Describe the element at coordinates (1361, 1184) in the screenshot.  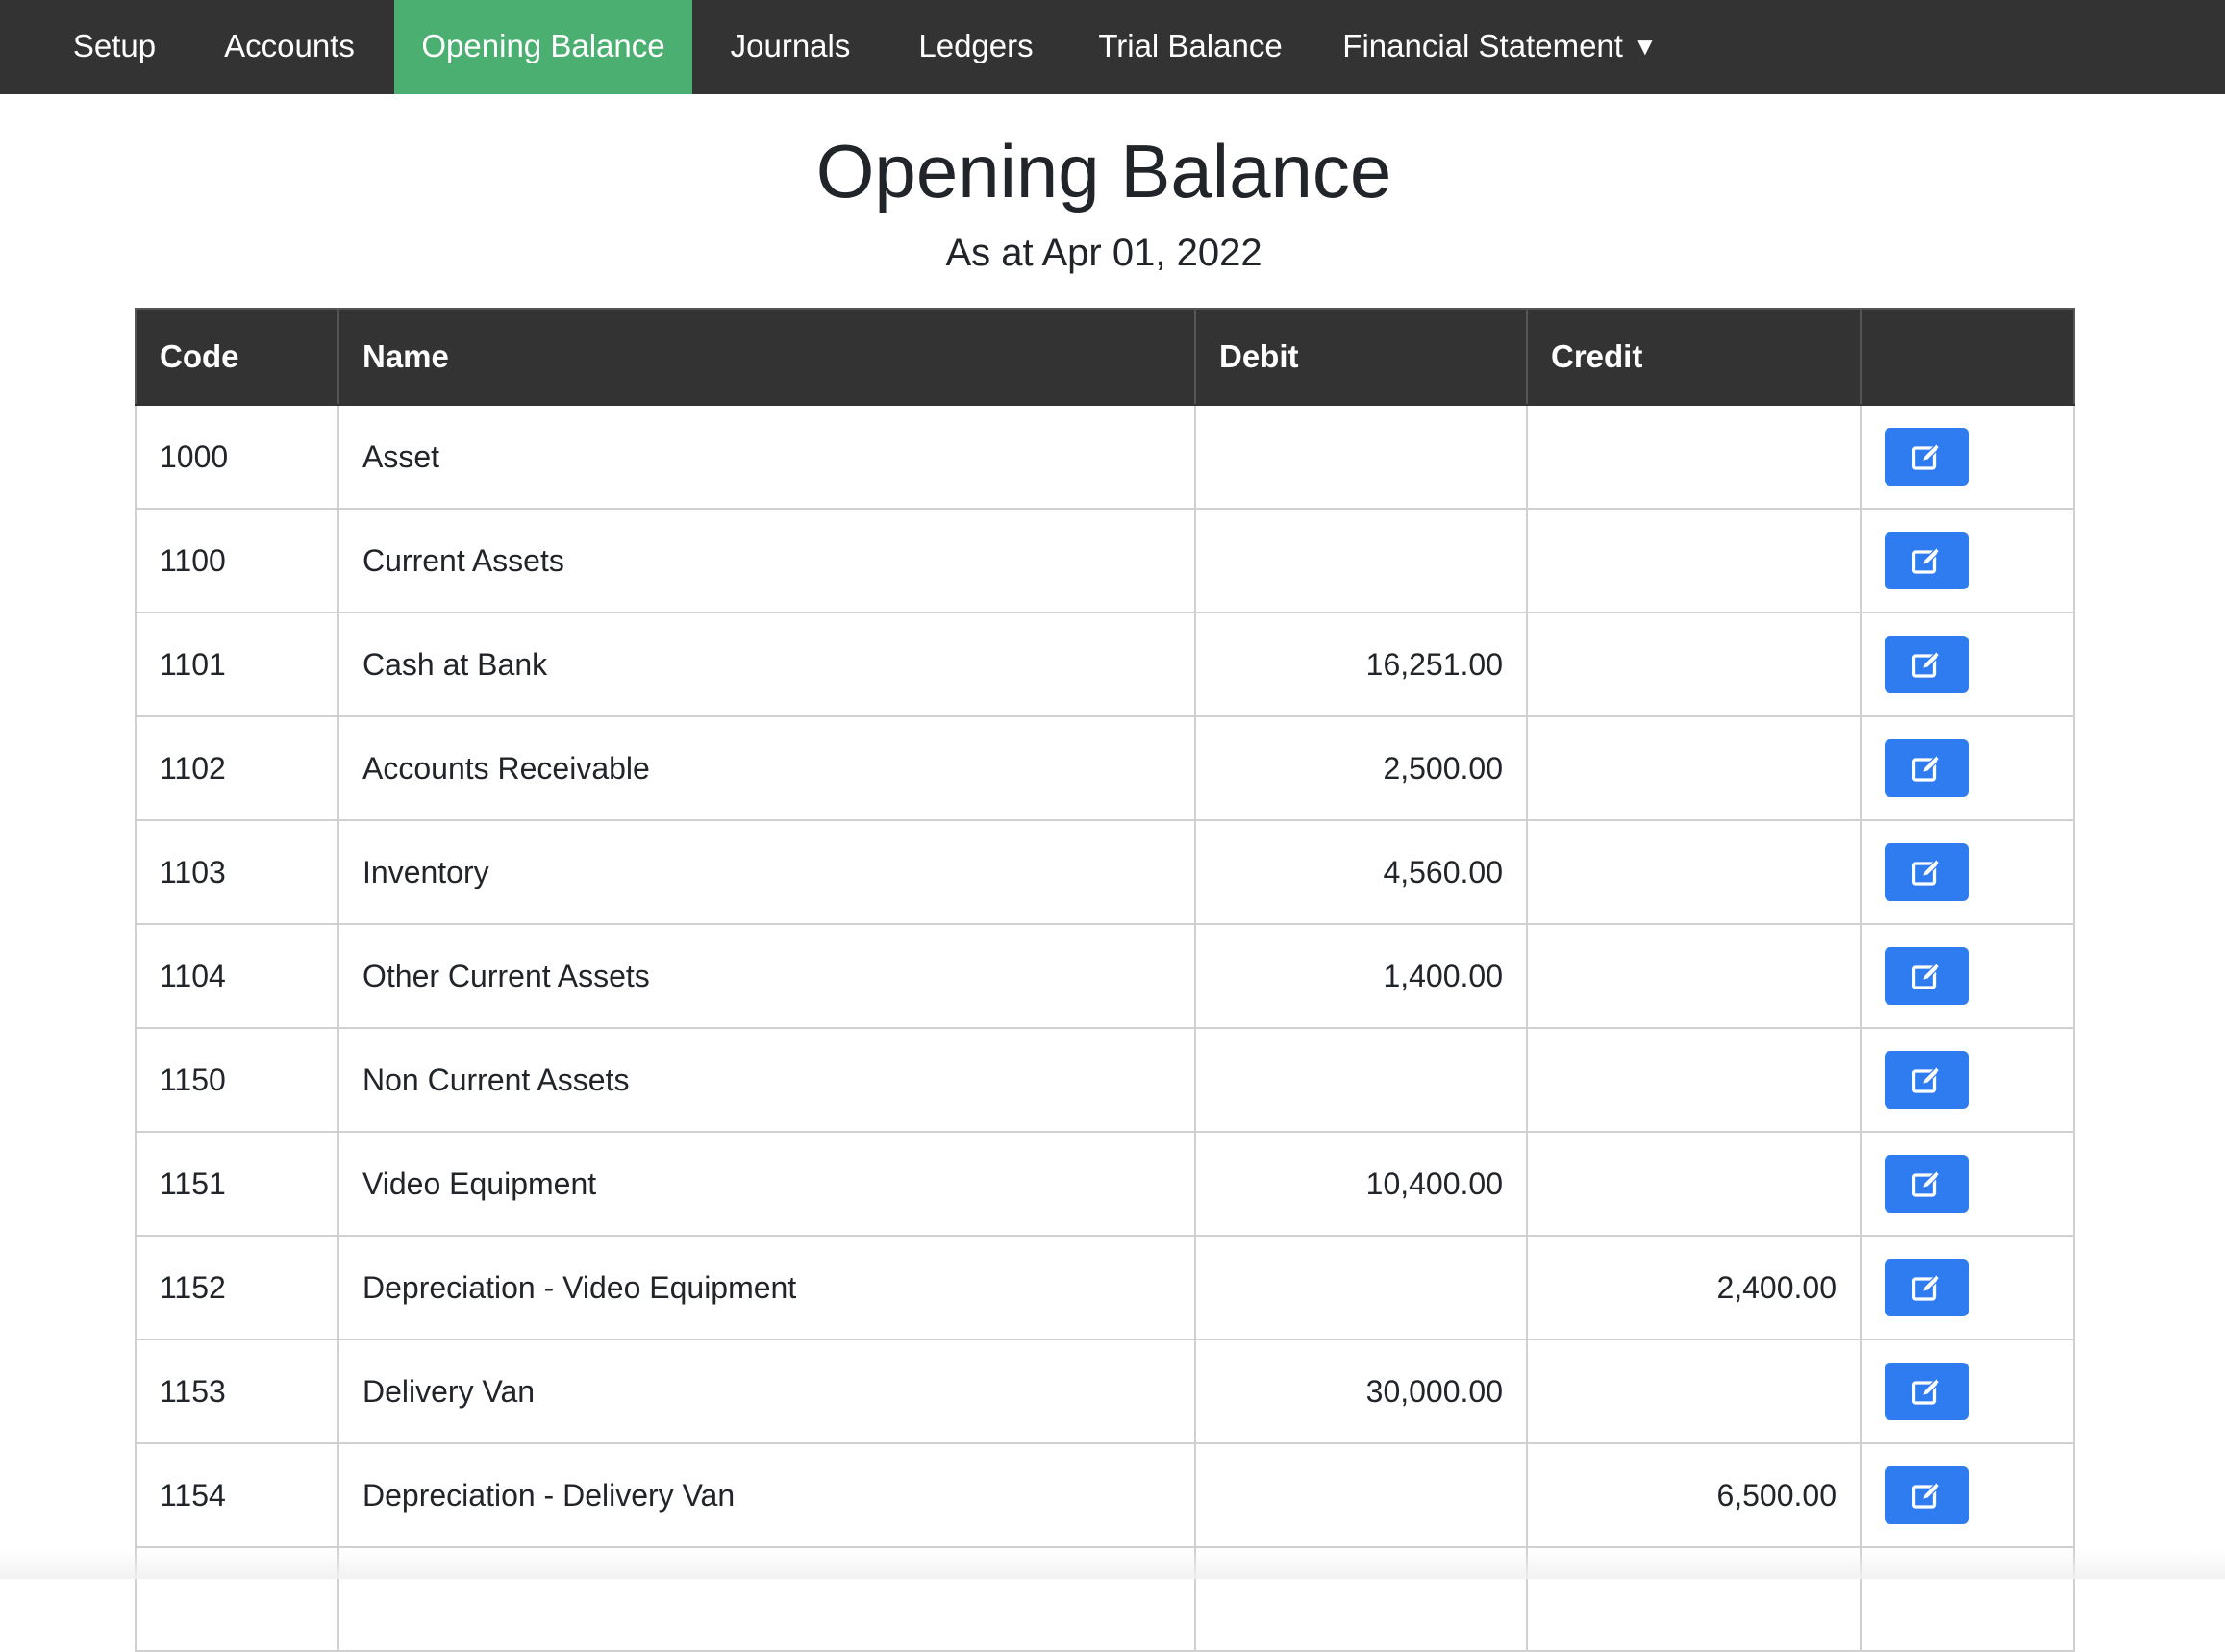
I see `cell-debit: 10,400.00` at that location.